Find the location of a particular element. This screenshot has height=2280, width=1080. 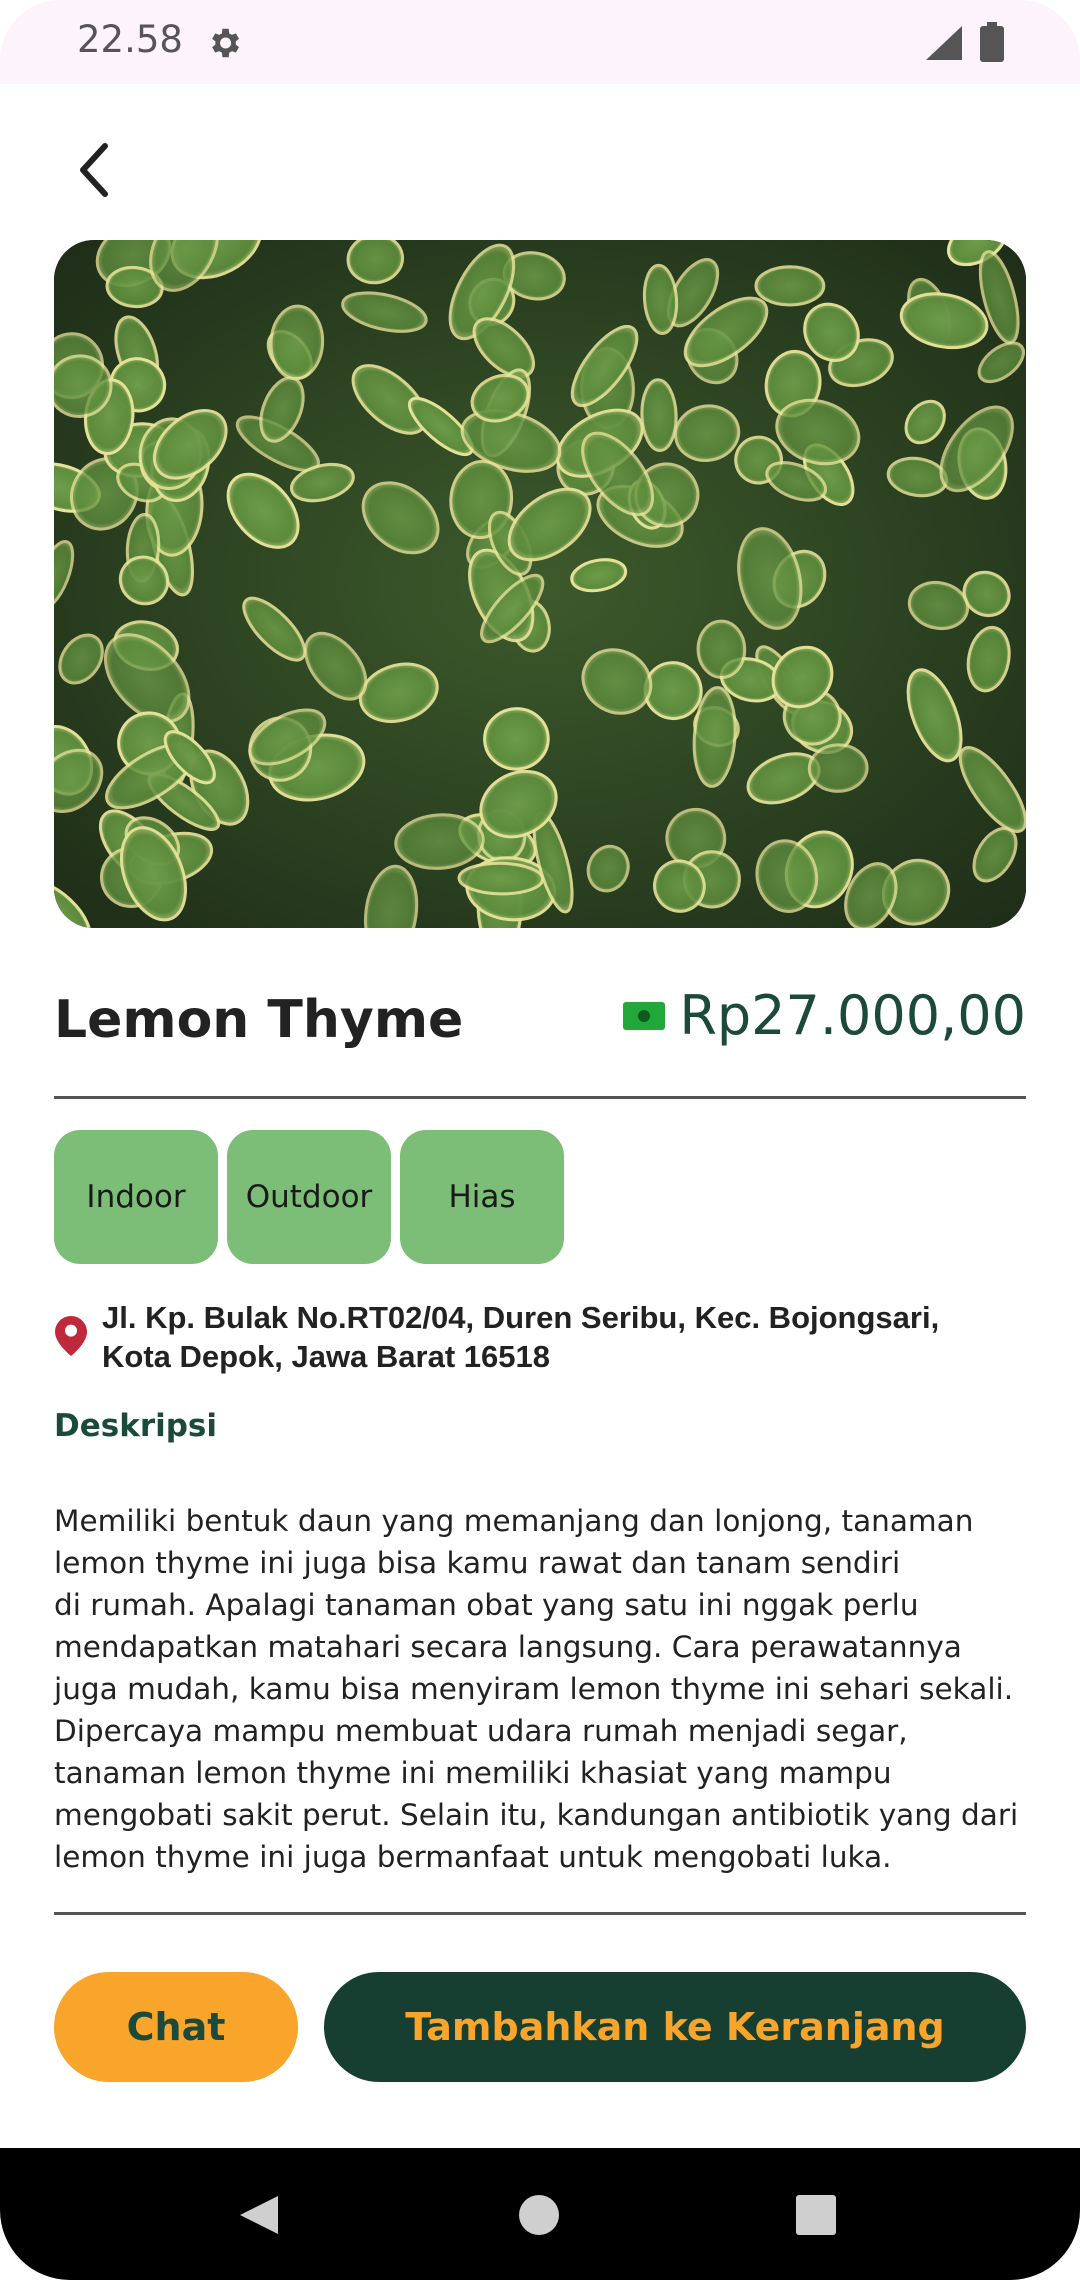

home-circle-icon is located at coordinates (539, 2215).